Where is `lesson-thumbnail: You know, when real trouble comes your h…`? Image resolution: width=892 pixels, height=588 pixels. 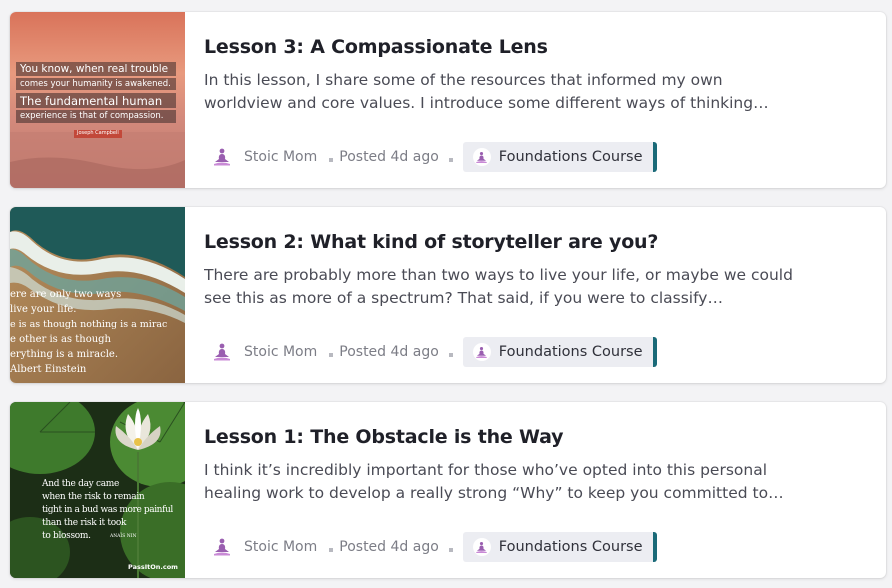 lesson-thumbnail: You know, when real trouble comes your h… is located at coordinates (97, 100).